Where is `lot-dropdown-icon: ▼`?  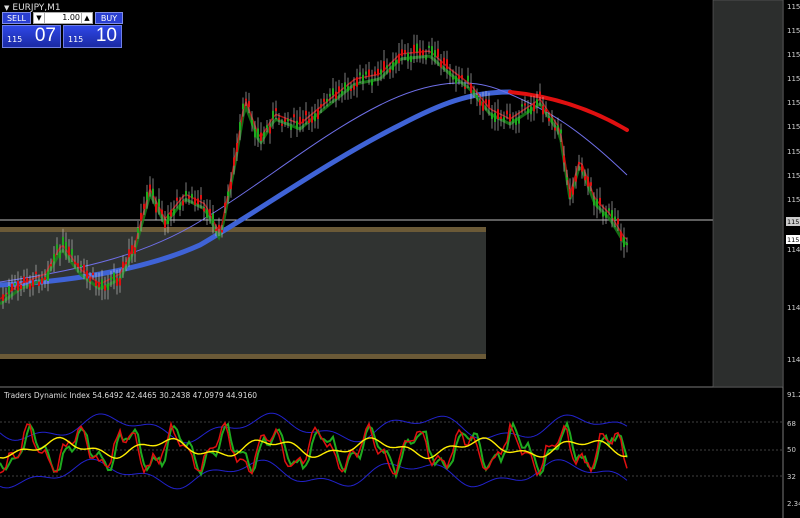 lot-dropdown-icon: ▼ is located at coordinates (39, 18).